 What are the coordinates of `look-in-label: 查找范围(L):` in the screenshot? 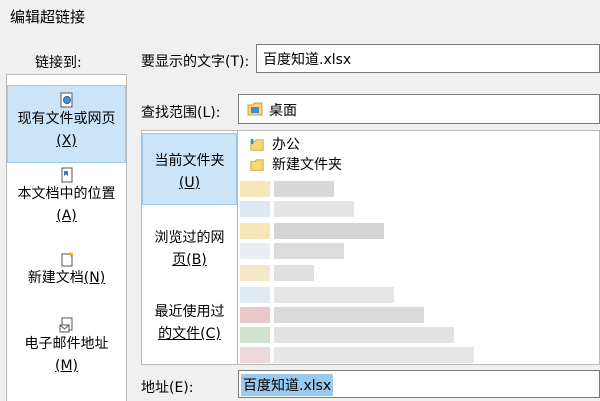 It's located at (181, 113).